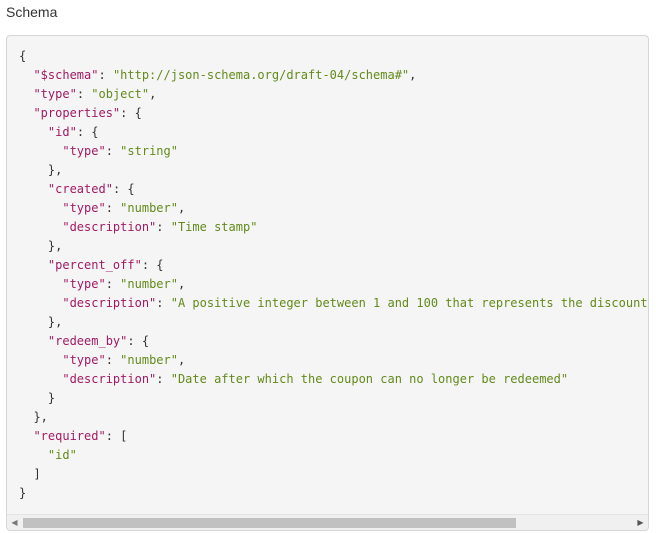  Describe the element at coordinates (333, 132) in the screenshot. I see `code-line: "id": {` at that location.